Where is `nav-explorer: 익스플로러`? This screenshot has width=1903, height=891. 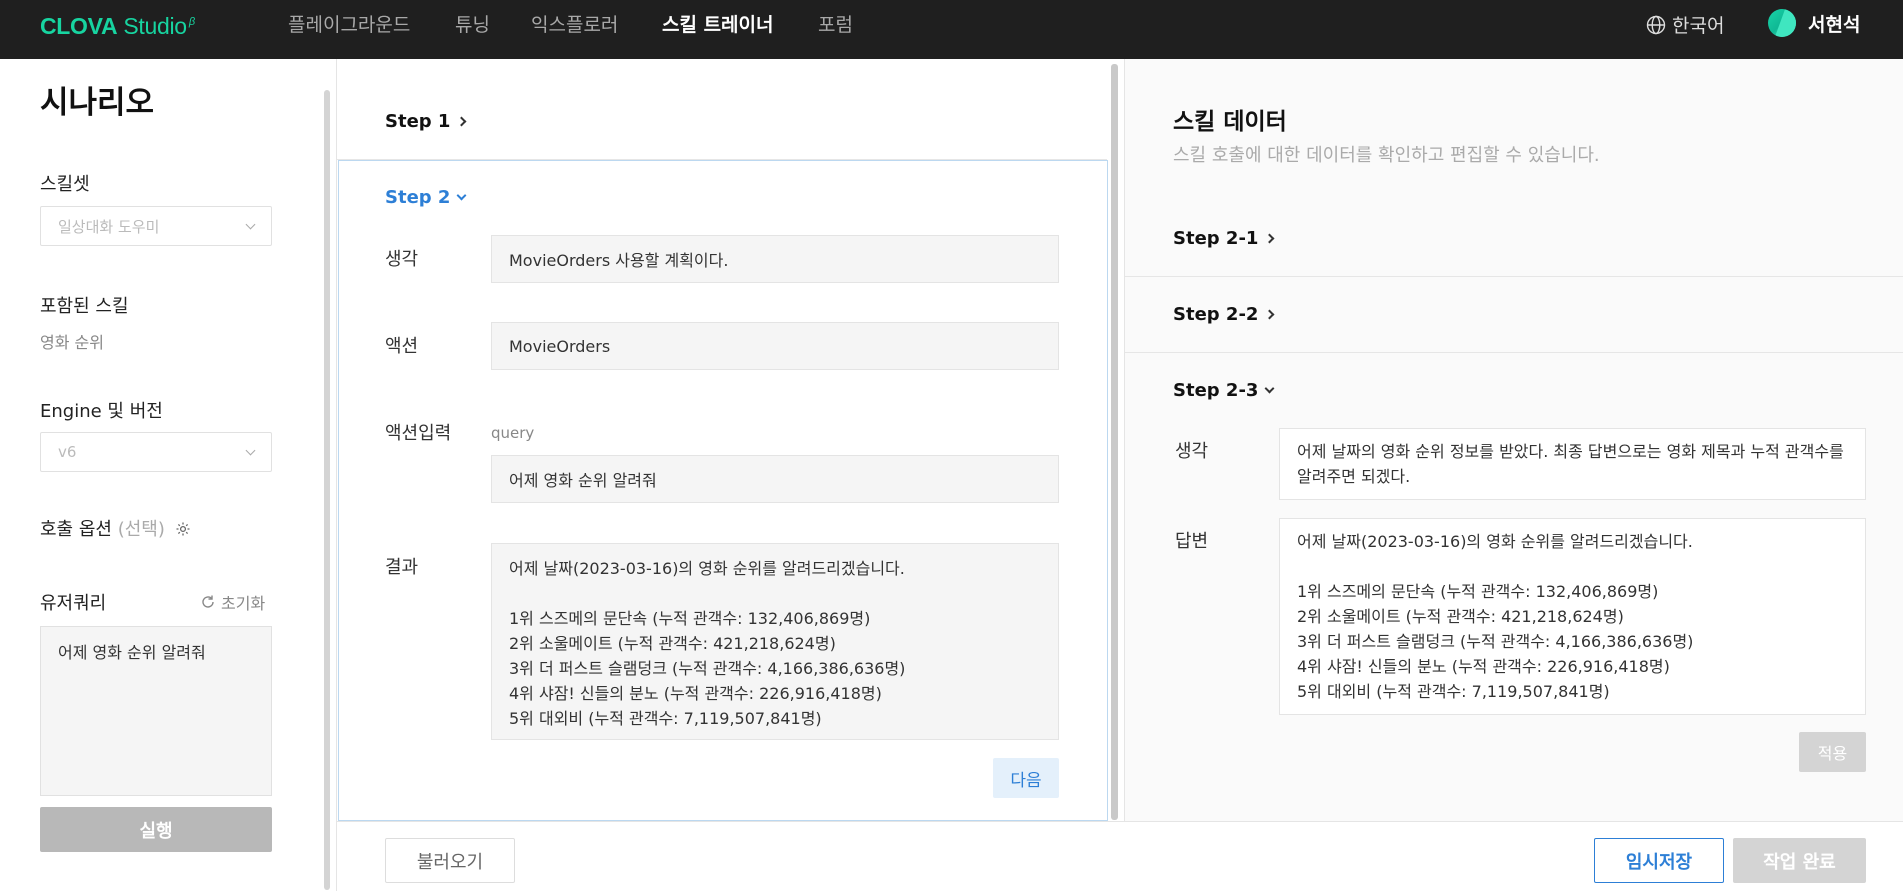 nav-explorer: 익스플로러 is located at coordinates (574, 23).